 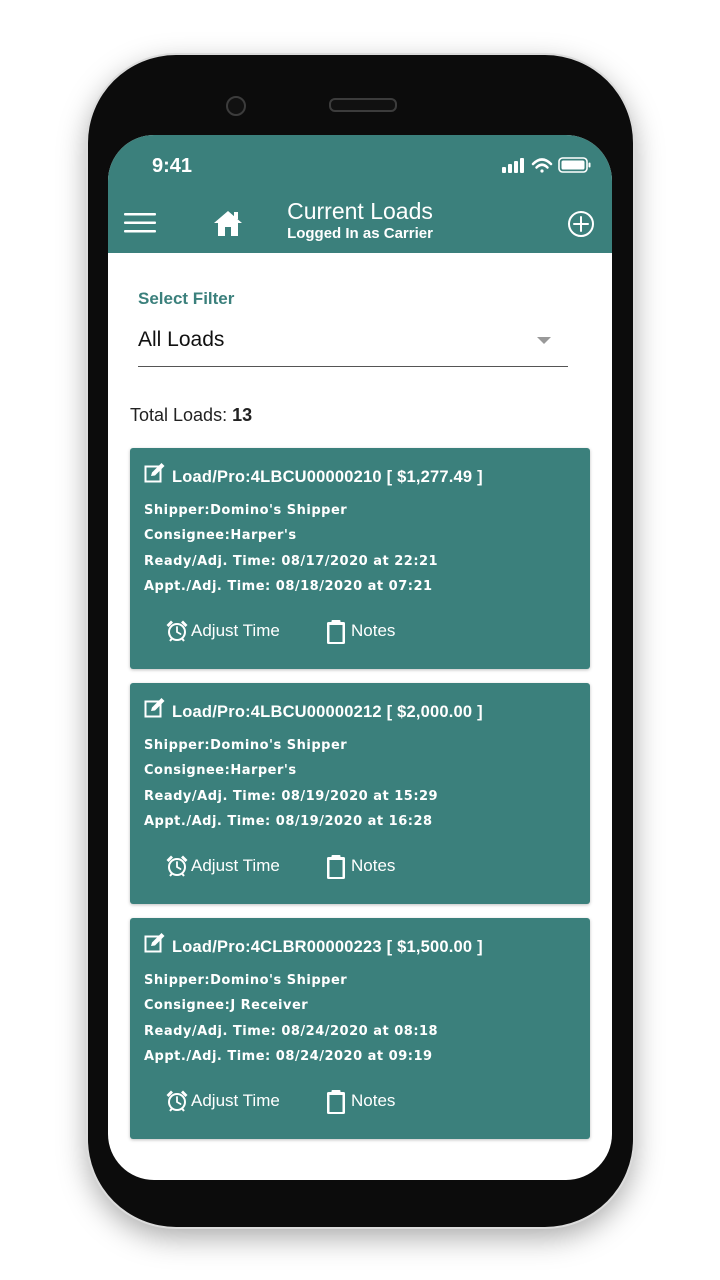 What do you see at coordinates (288, 821) in the screenshot?
I see `load-appt-time: Appt./Adj. Time: 08/19/2020 at 16:28` at bounding box center [288, 821].